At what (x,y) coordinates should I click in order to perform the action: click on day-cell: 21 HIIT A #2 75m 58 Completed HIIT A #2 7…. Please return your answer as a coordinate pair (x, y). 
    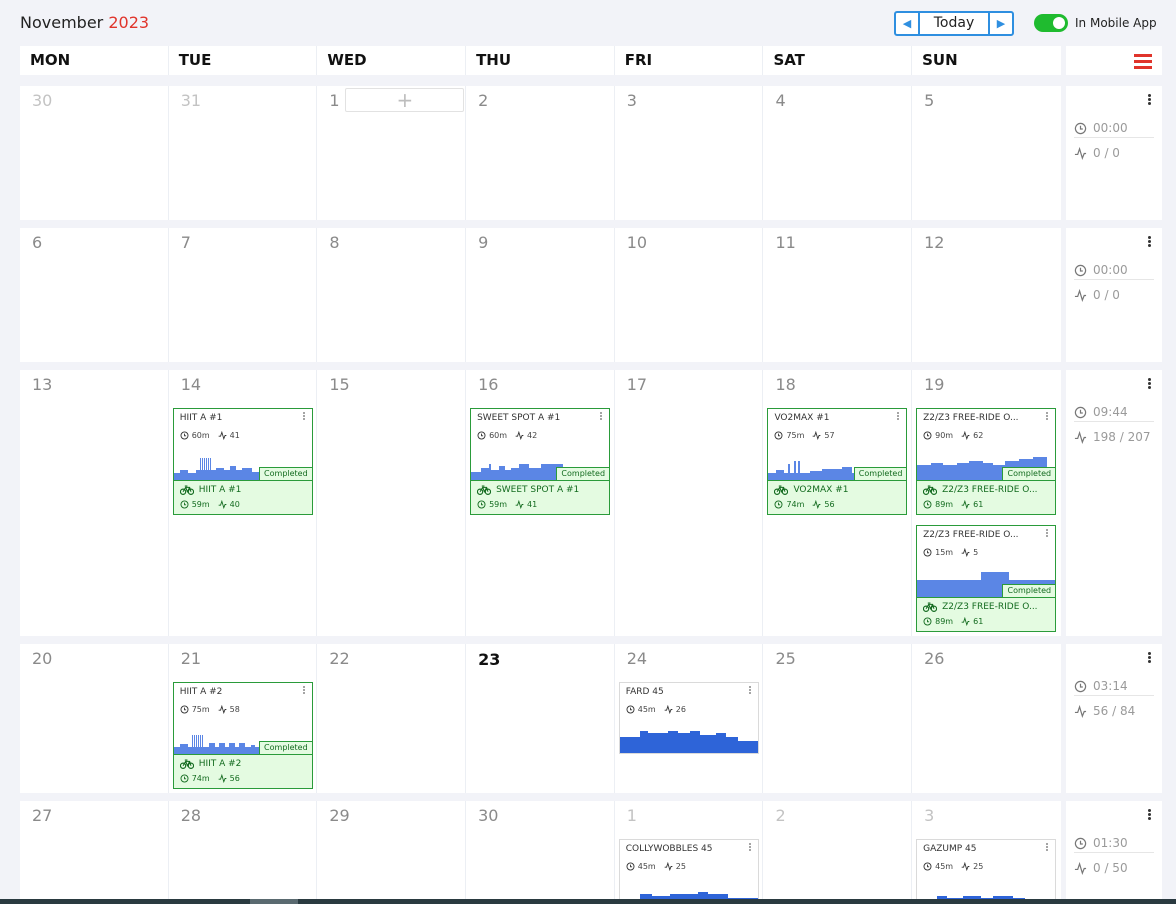
    Looking at the image, I should click on (243, 718).